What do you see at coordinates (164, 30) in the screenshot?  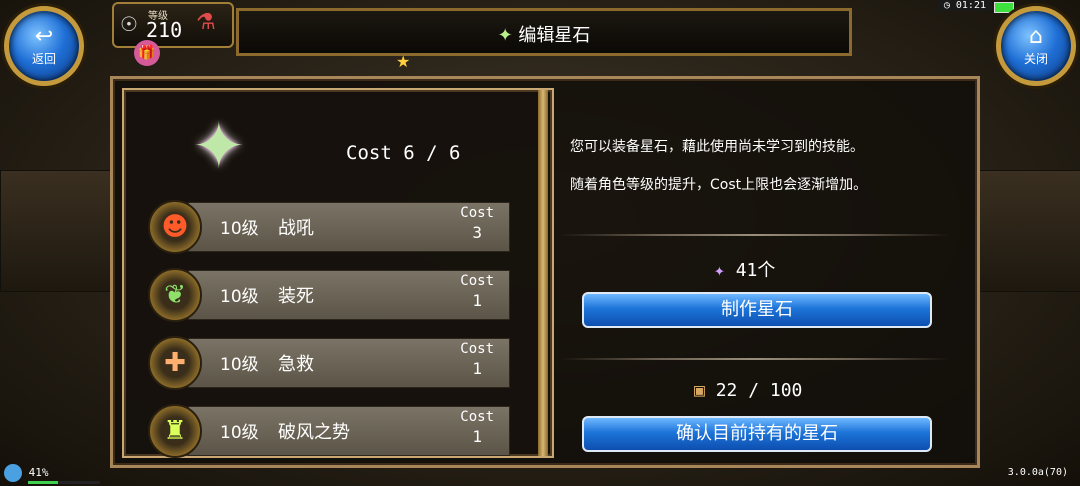 I see `level-value: 210` at bounding box center [164, 30].